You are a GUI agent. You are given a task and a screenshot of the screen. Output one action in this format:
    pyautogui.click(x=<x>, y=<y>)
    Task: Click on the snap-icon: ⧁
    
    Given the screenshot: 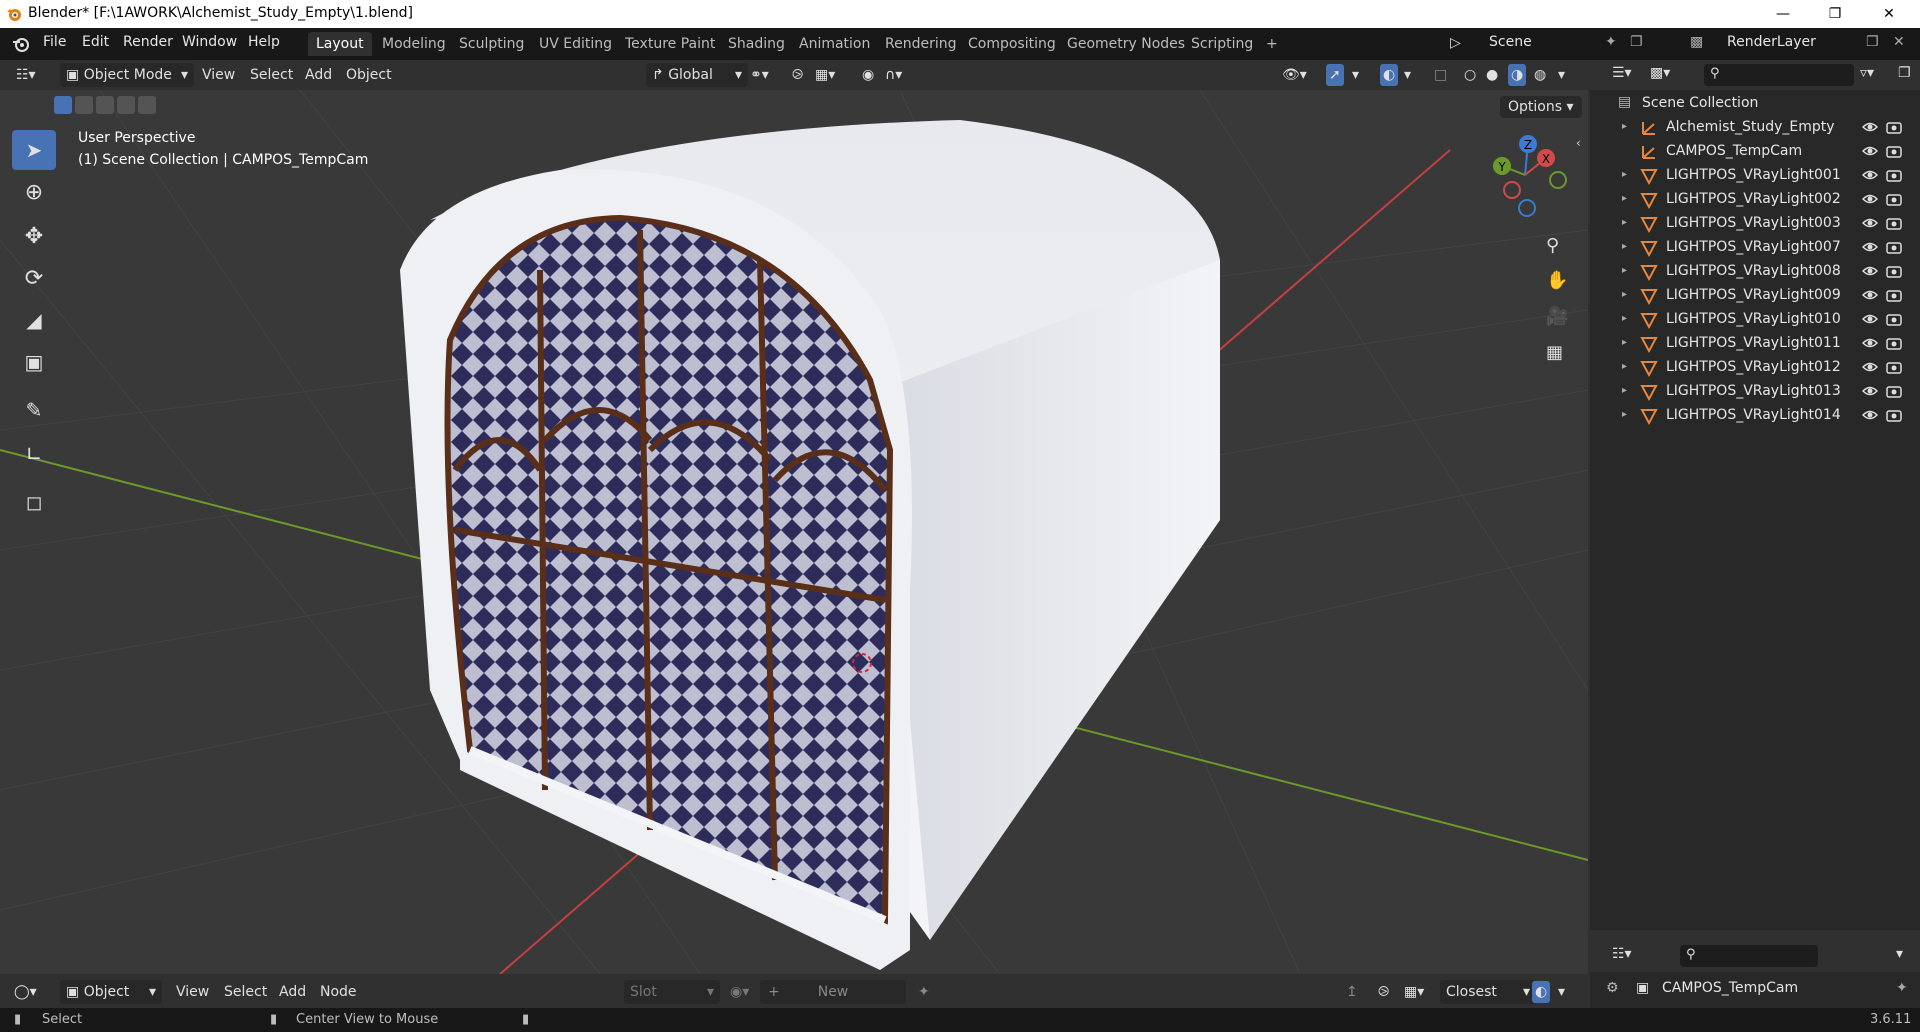 What is the action you would take?
    pyautogui.click(x=797, y=75)
    